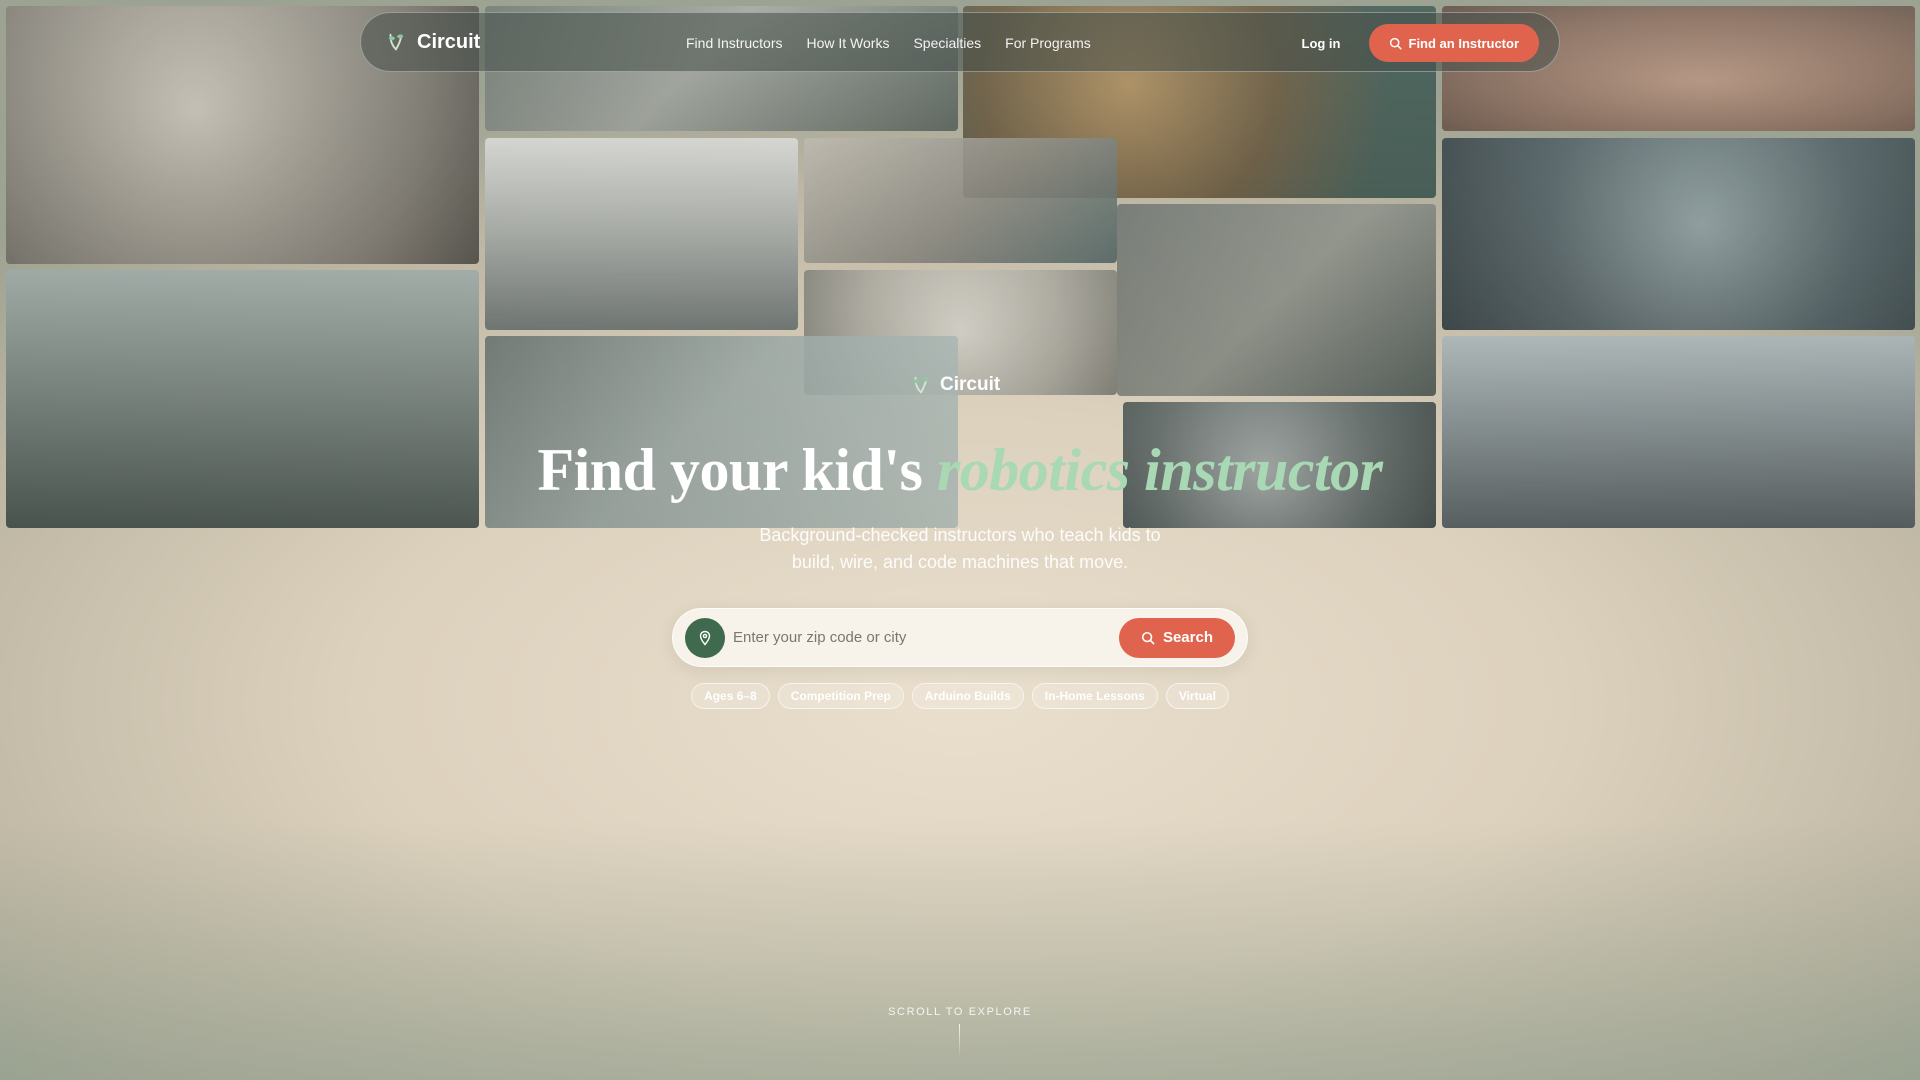  What do you see at coordinates (1321, 43) in the screenshot?
I see `login-link: Log in` at bounding box center [1321, 43].